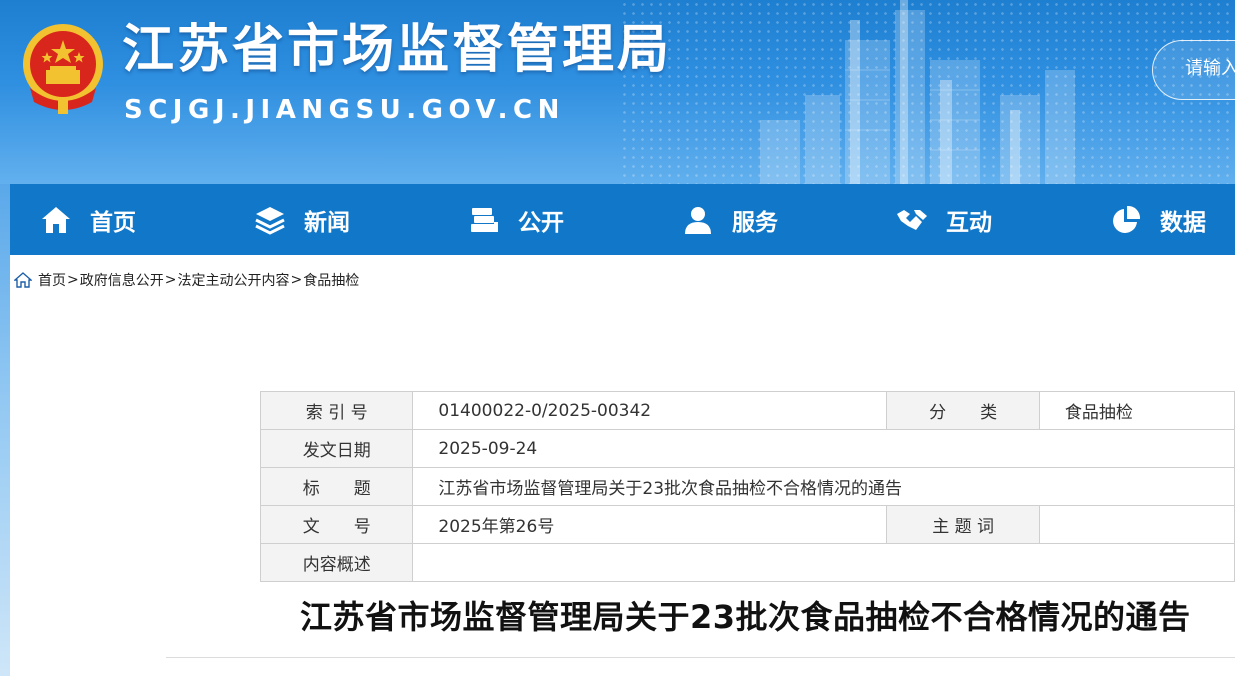 Image resolution: width=1235 pixels, height=676 pixels. I want to click on search-box, so click(1193, 70).